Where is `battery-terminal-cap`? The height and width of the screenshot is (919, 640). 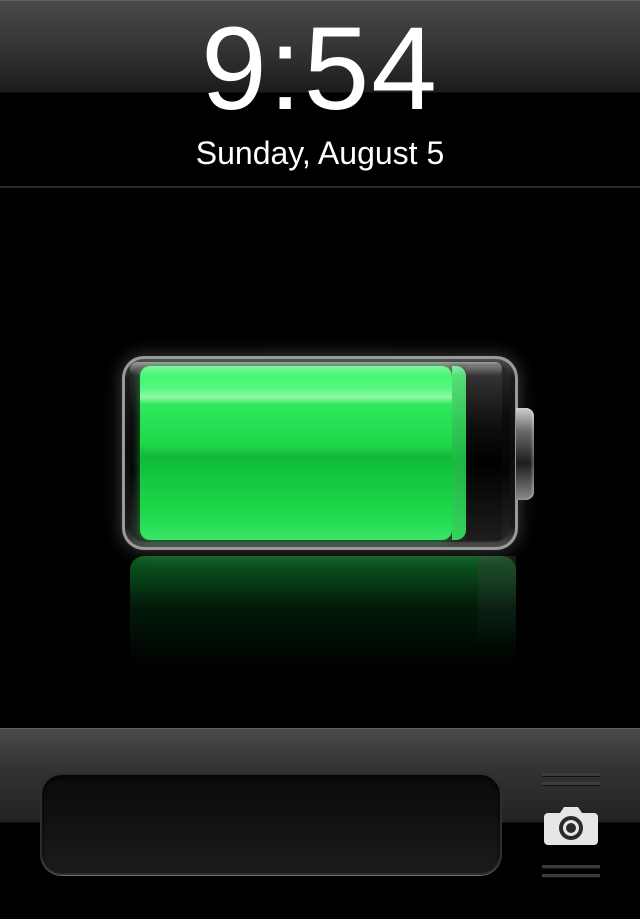
battery-terminal-cap is located at coordinates (525, 454).